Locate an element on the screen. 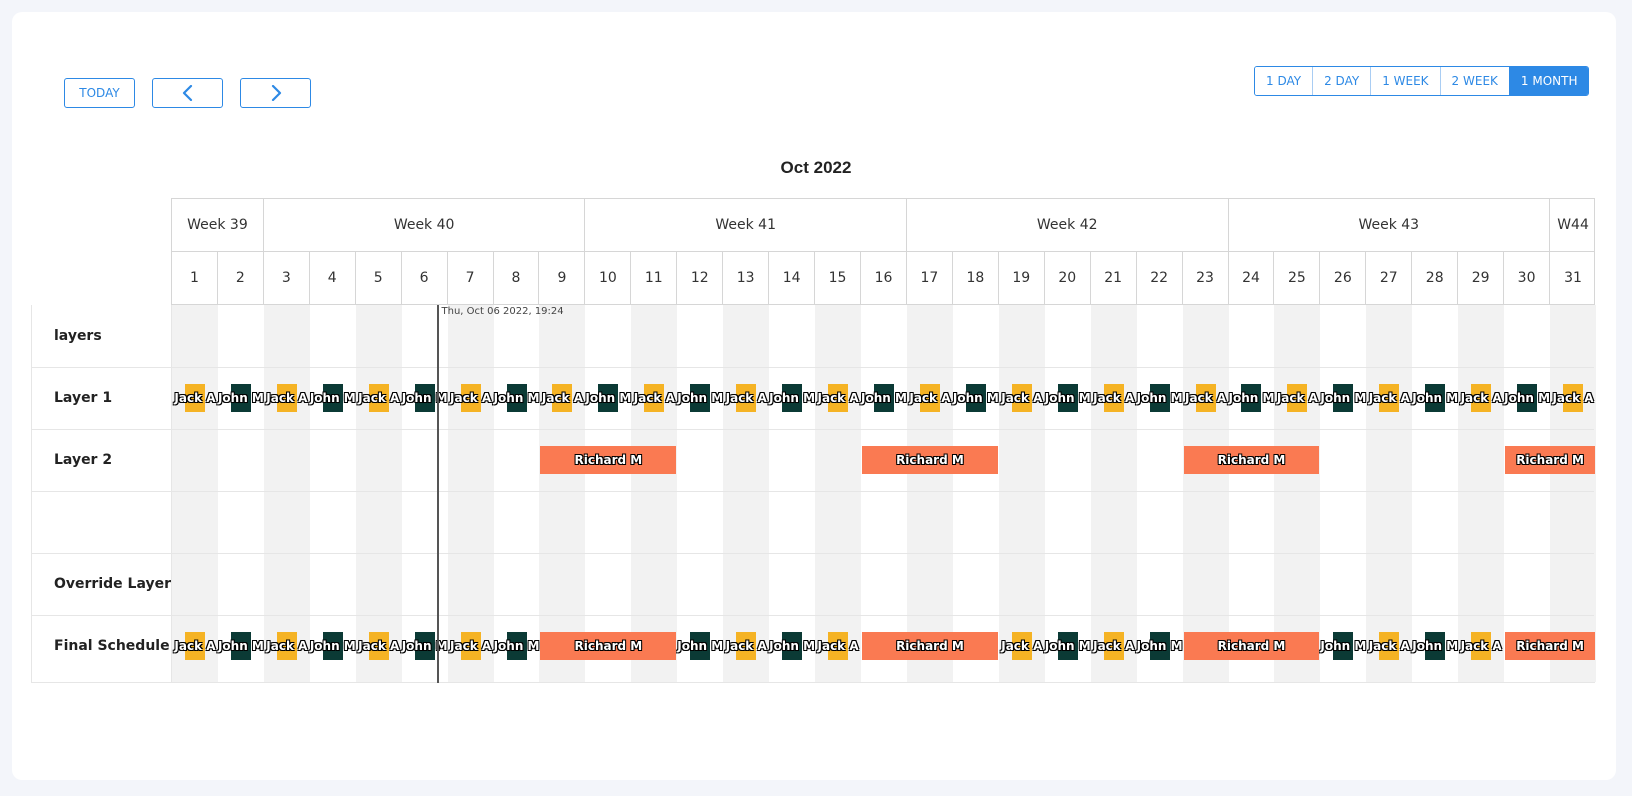 This screenshot has height=796, width=1632. day-header: 2 is located at coordinates (241, 278).